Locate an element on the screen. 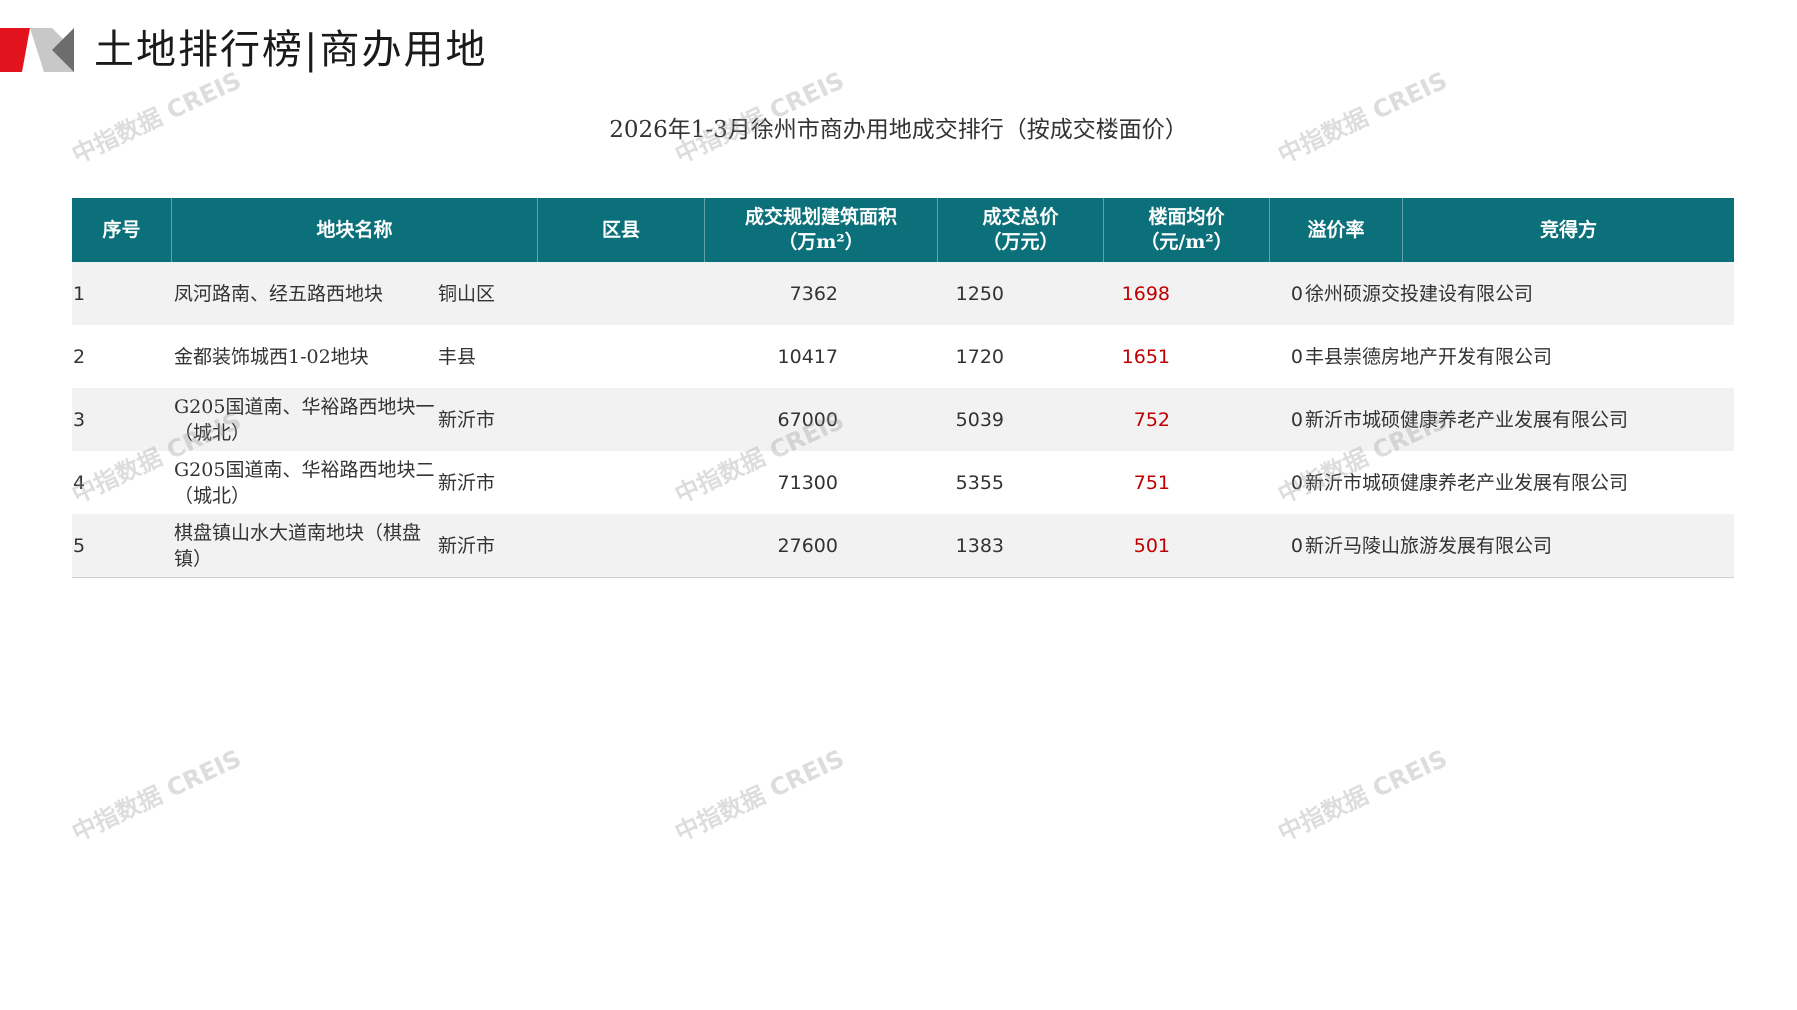 The height and width of the screenshot is (1010, 1797). cell-area: 67000 is located at coordinates (807, 419).